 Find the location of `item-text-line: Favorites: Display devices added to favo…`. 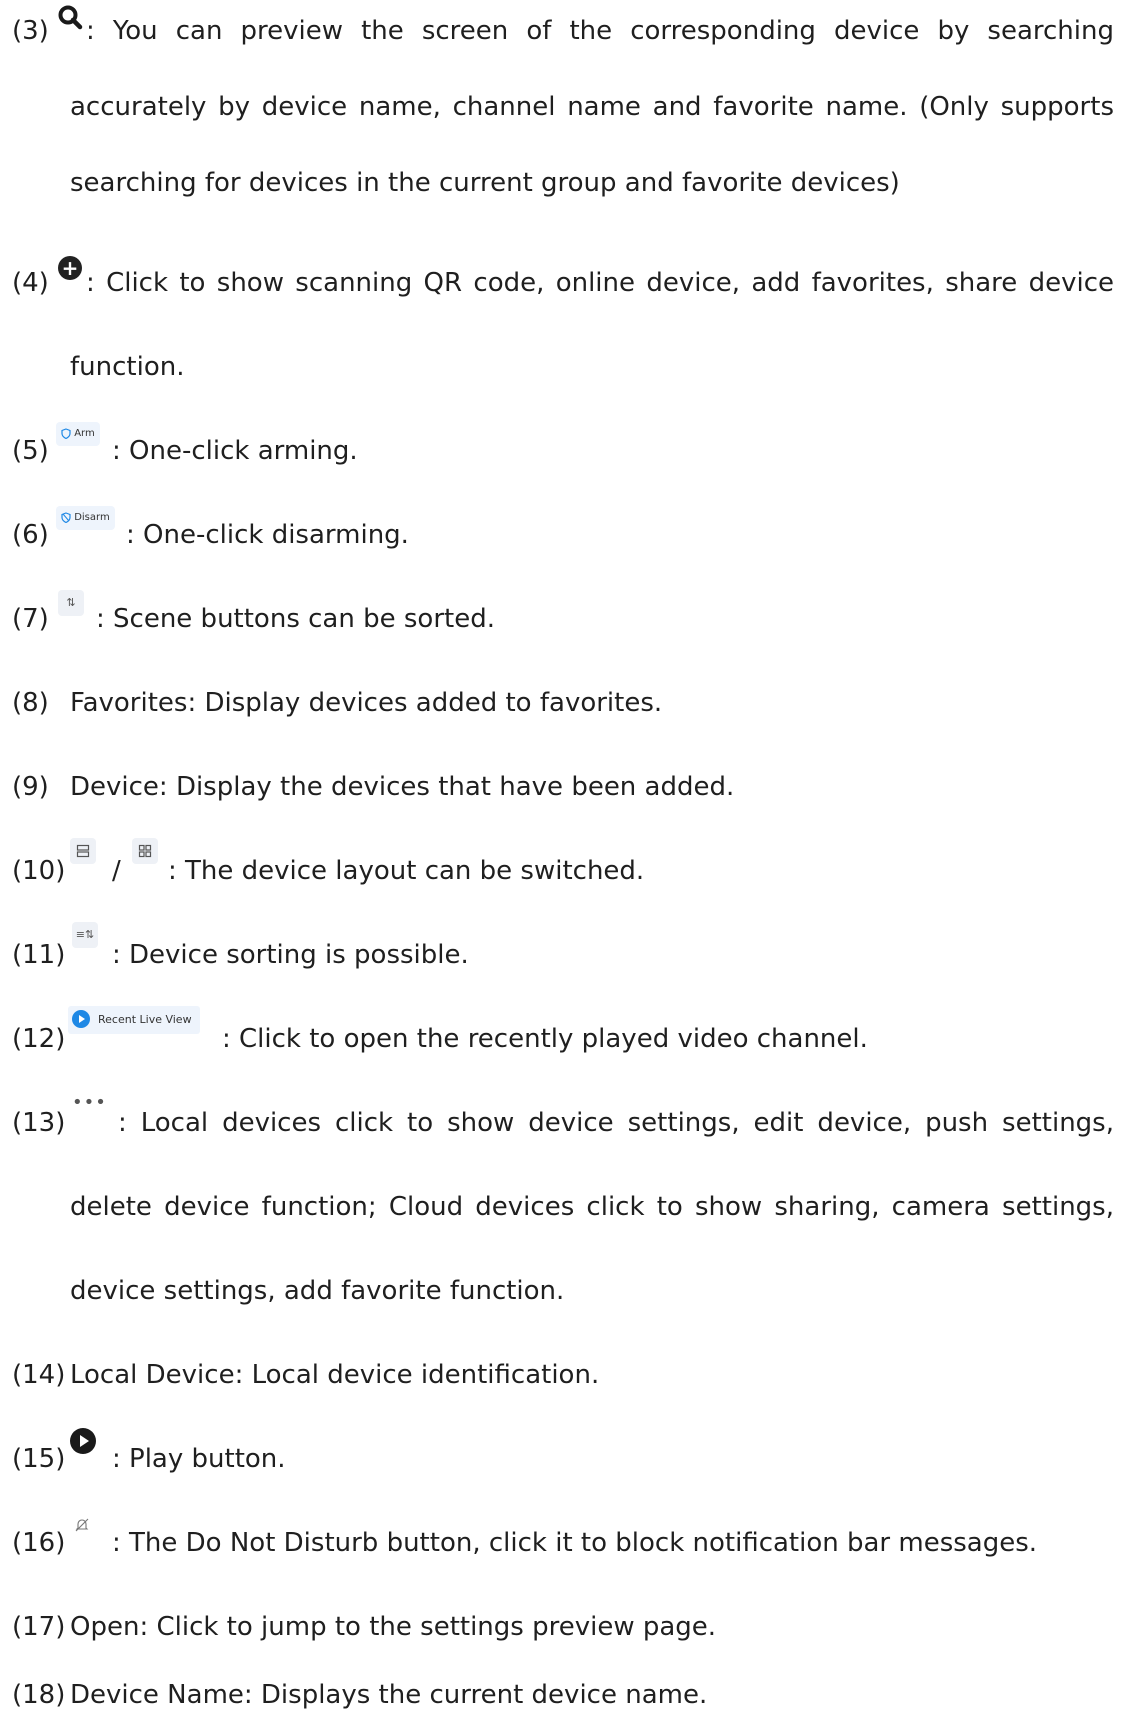

item-text-line: Favorites: Display devices added to favo… is located at coordinates (366, 703).